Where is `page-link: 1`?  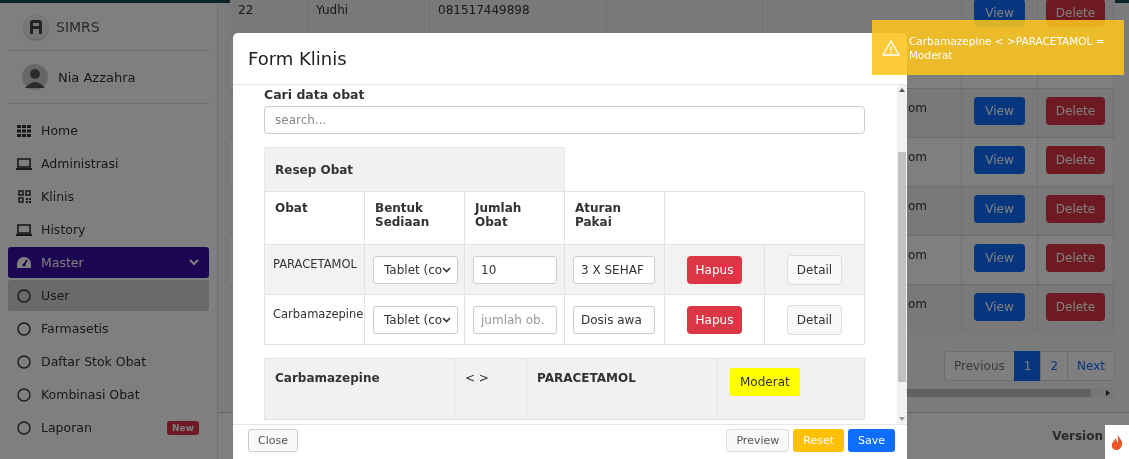 page-link: 1 is located at coordinates (1027, 366).